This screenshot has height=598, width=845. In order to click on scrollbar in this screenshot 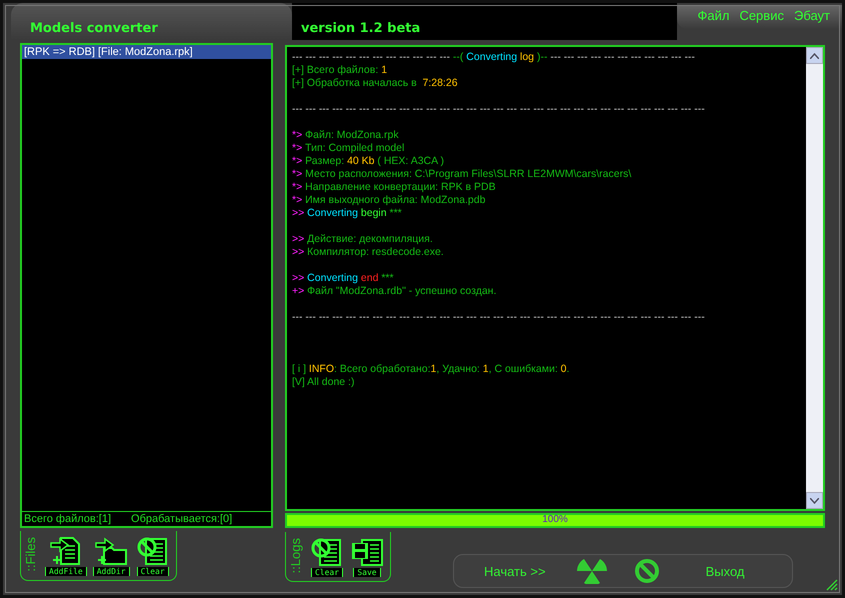, I will do `click(814, 278)`.